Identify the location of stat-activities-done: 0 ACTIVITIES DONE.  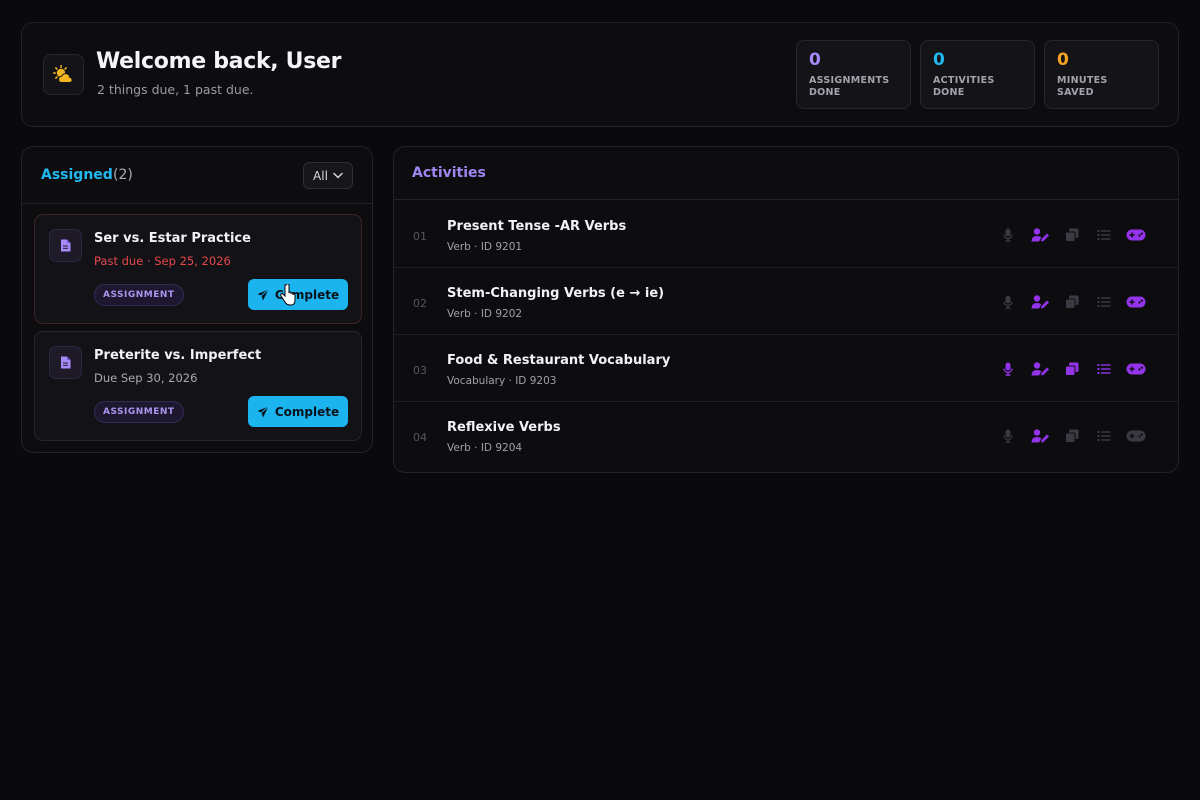
(977, 74).